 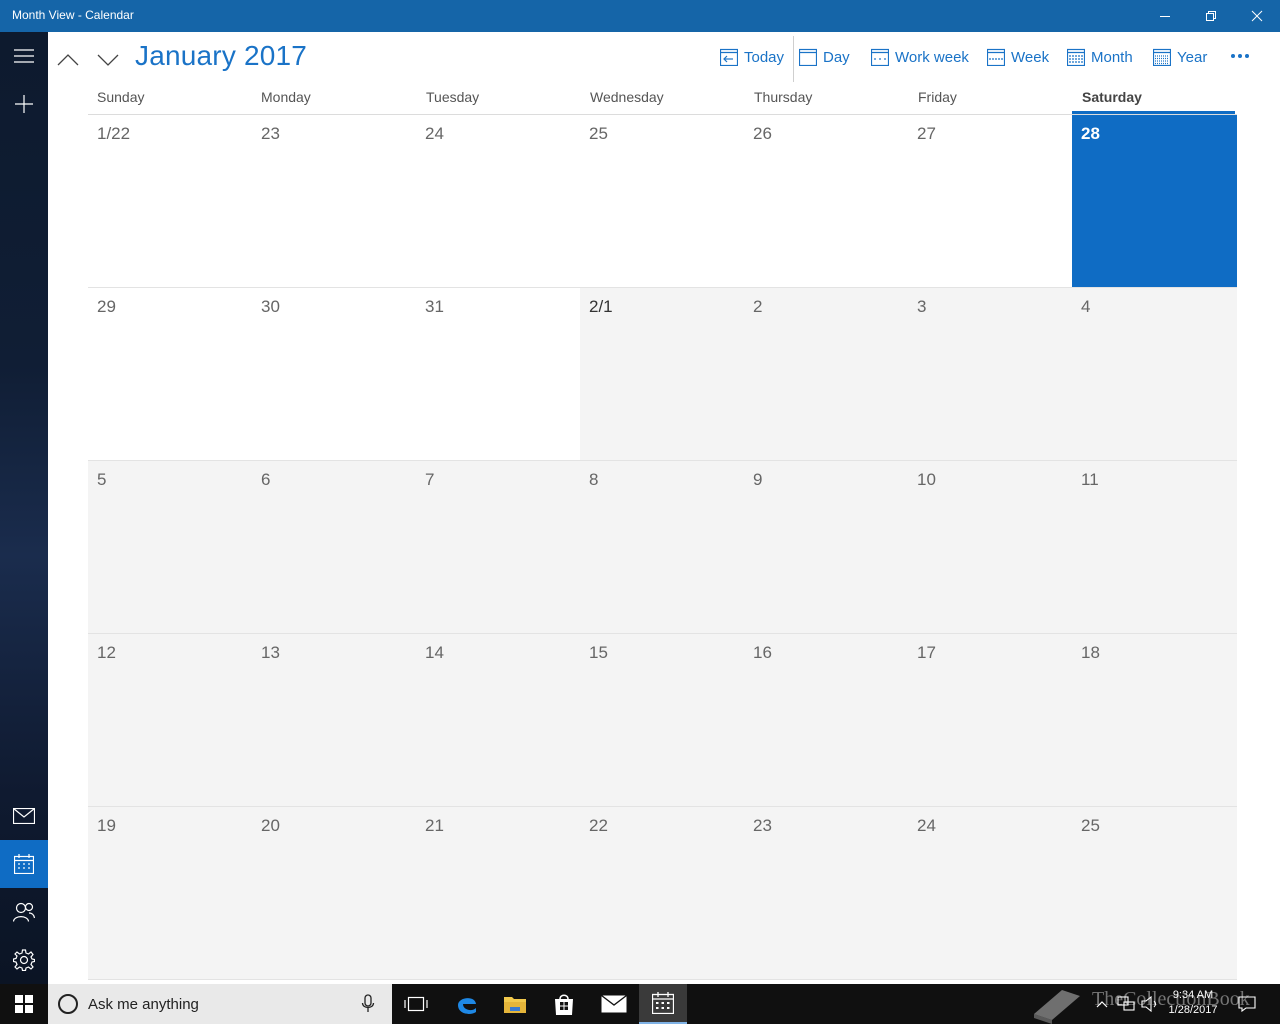 I want to click on day-number: 17, so click(x=926, y=652).